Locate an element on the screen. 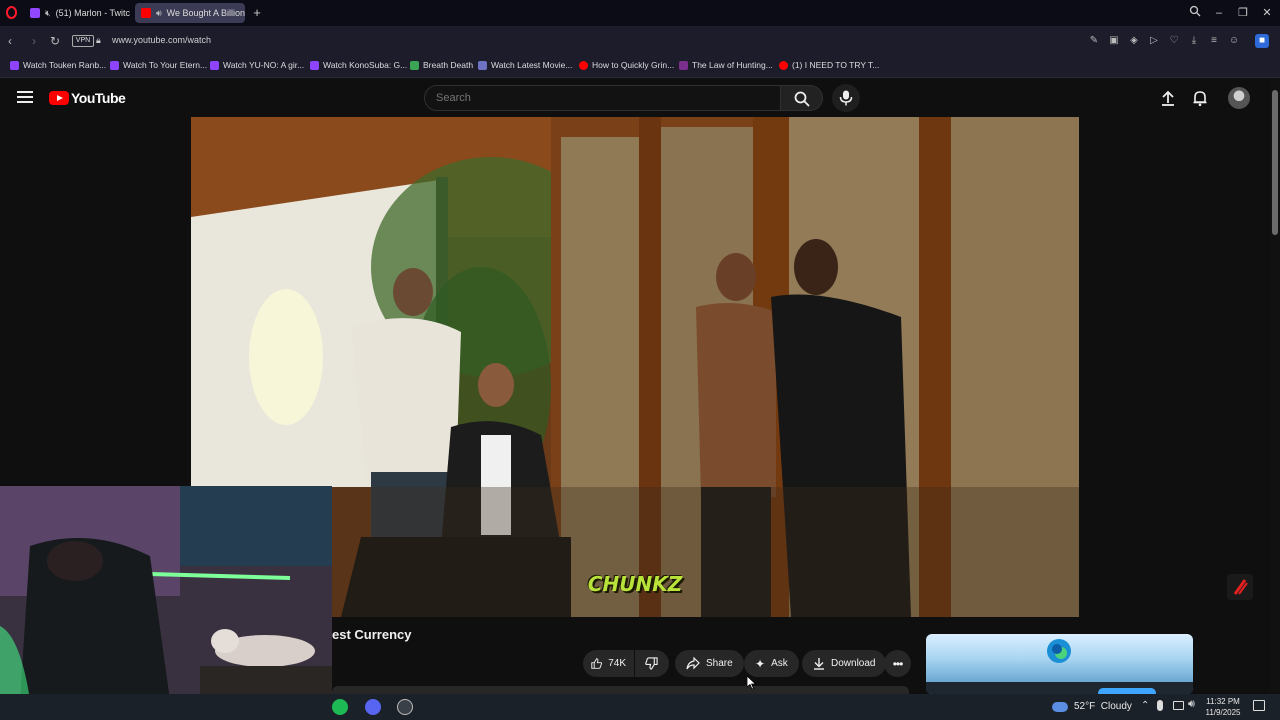 The width and height of the screenshot is (1280, 720). dislike-button is located at coordinates (652, 663).